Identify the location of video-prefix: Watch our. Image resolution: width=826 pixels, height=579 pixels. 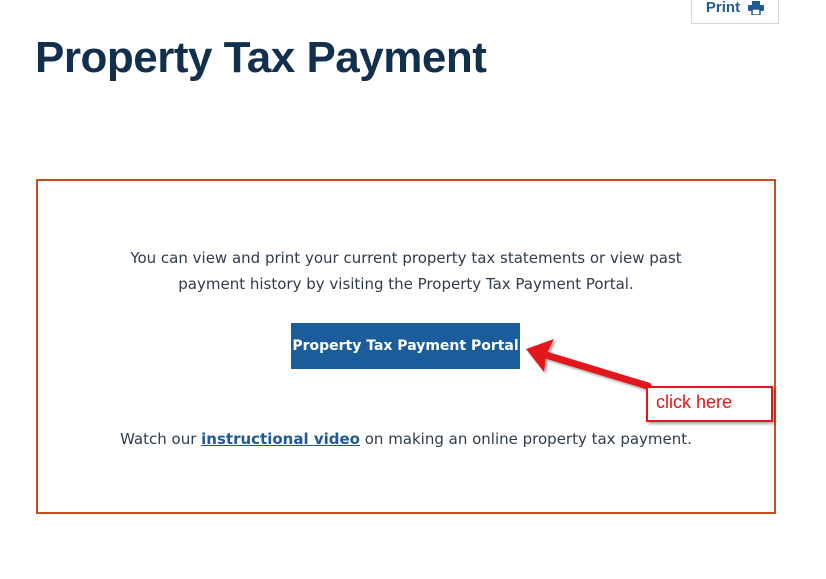
(161, 439).